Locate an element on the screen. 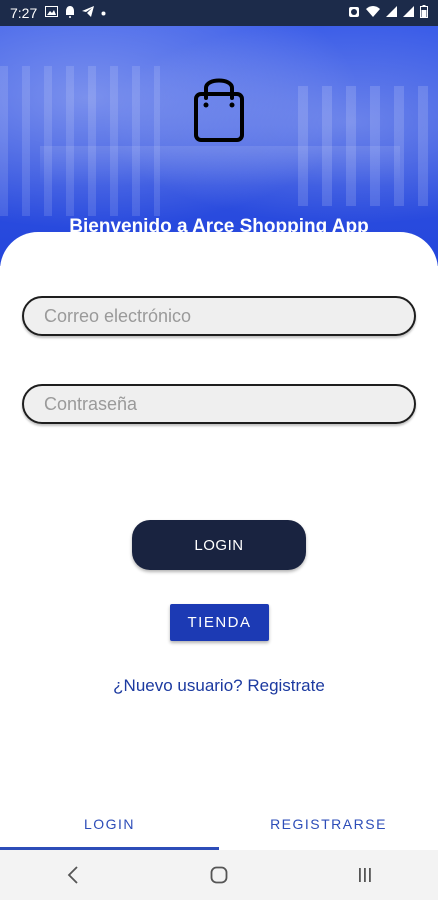 The height and width of the screenshot is (900, 438). recents-icon is located at coordinates (365, 875).